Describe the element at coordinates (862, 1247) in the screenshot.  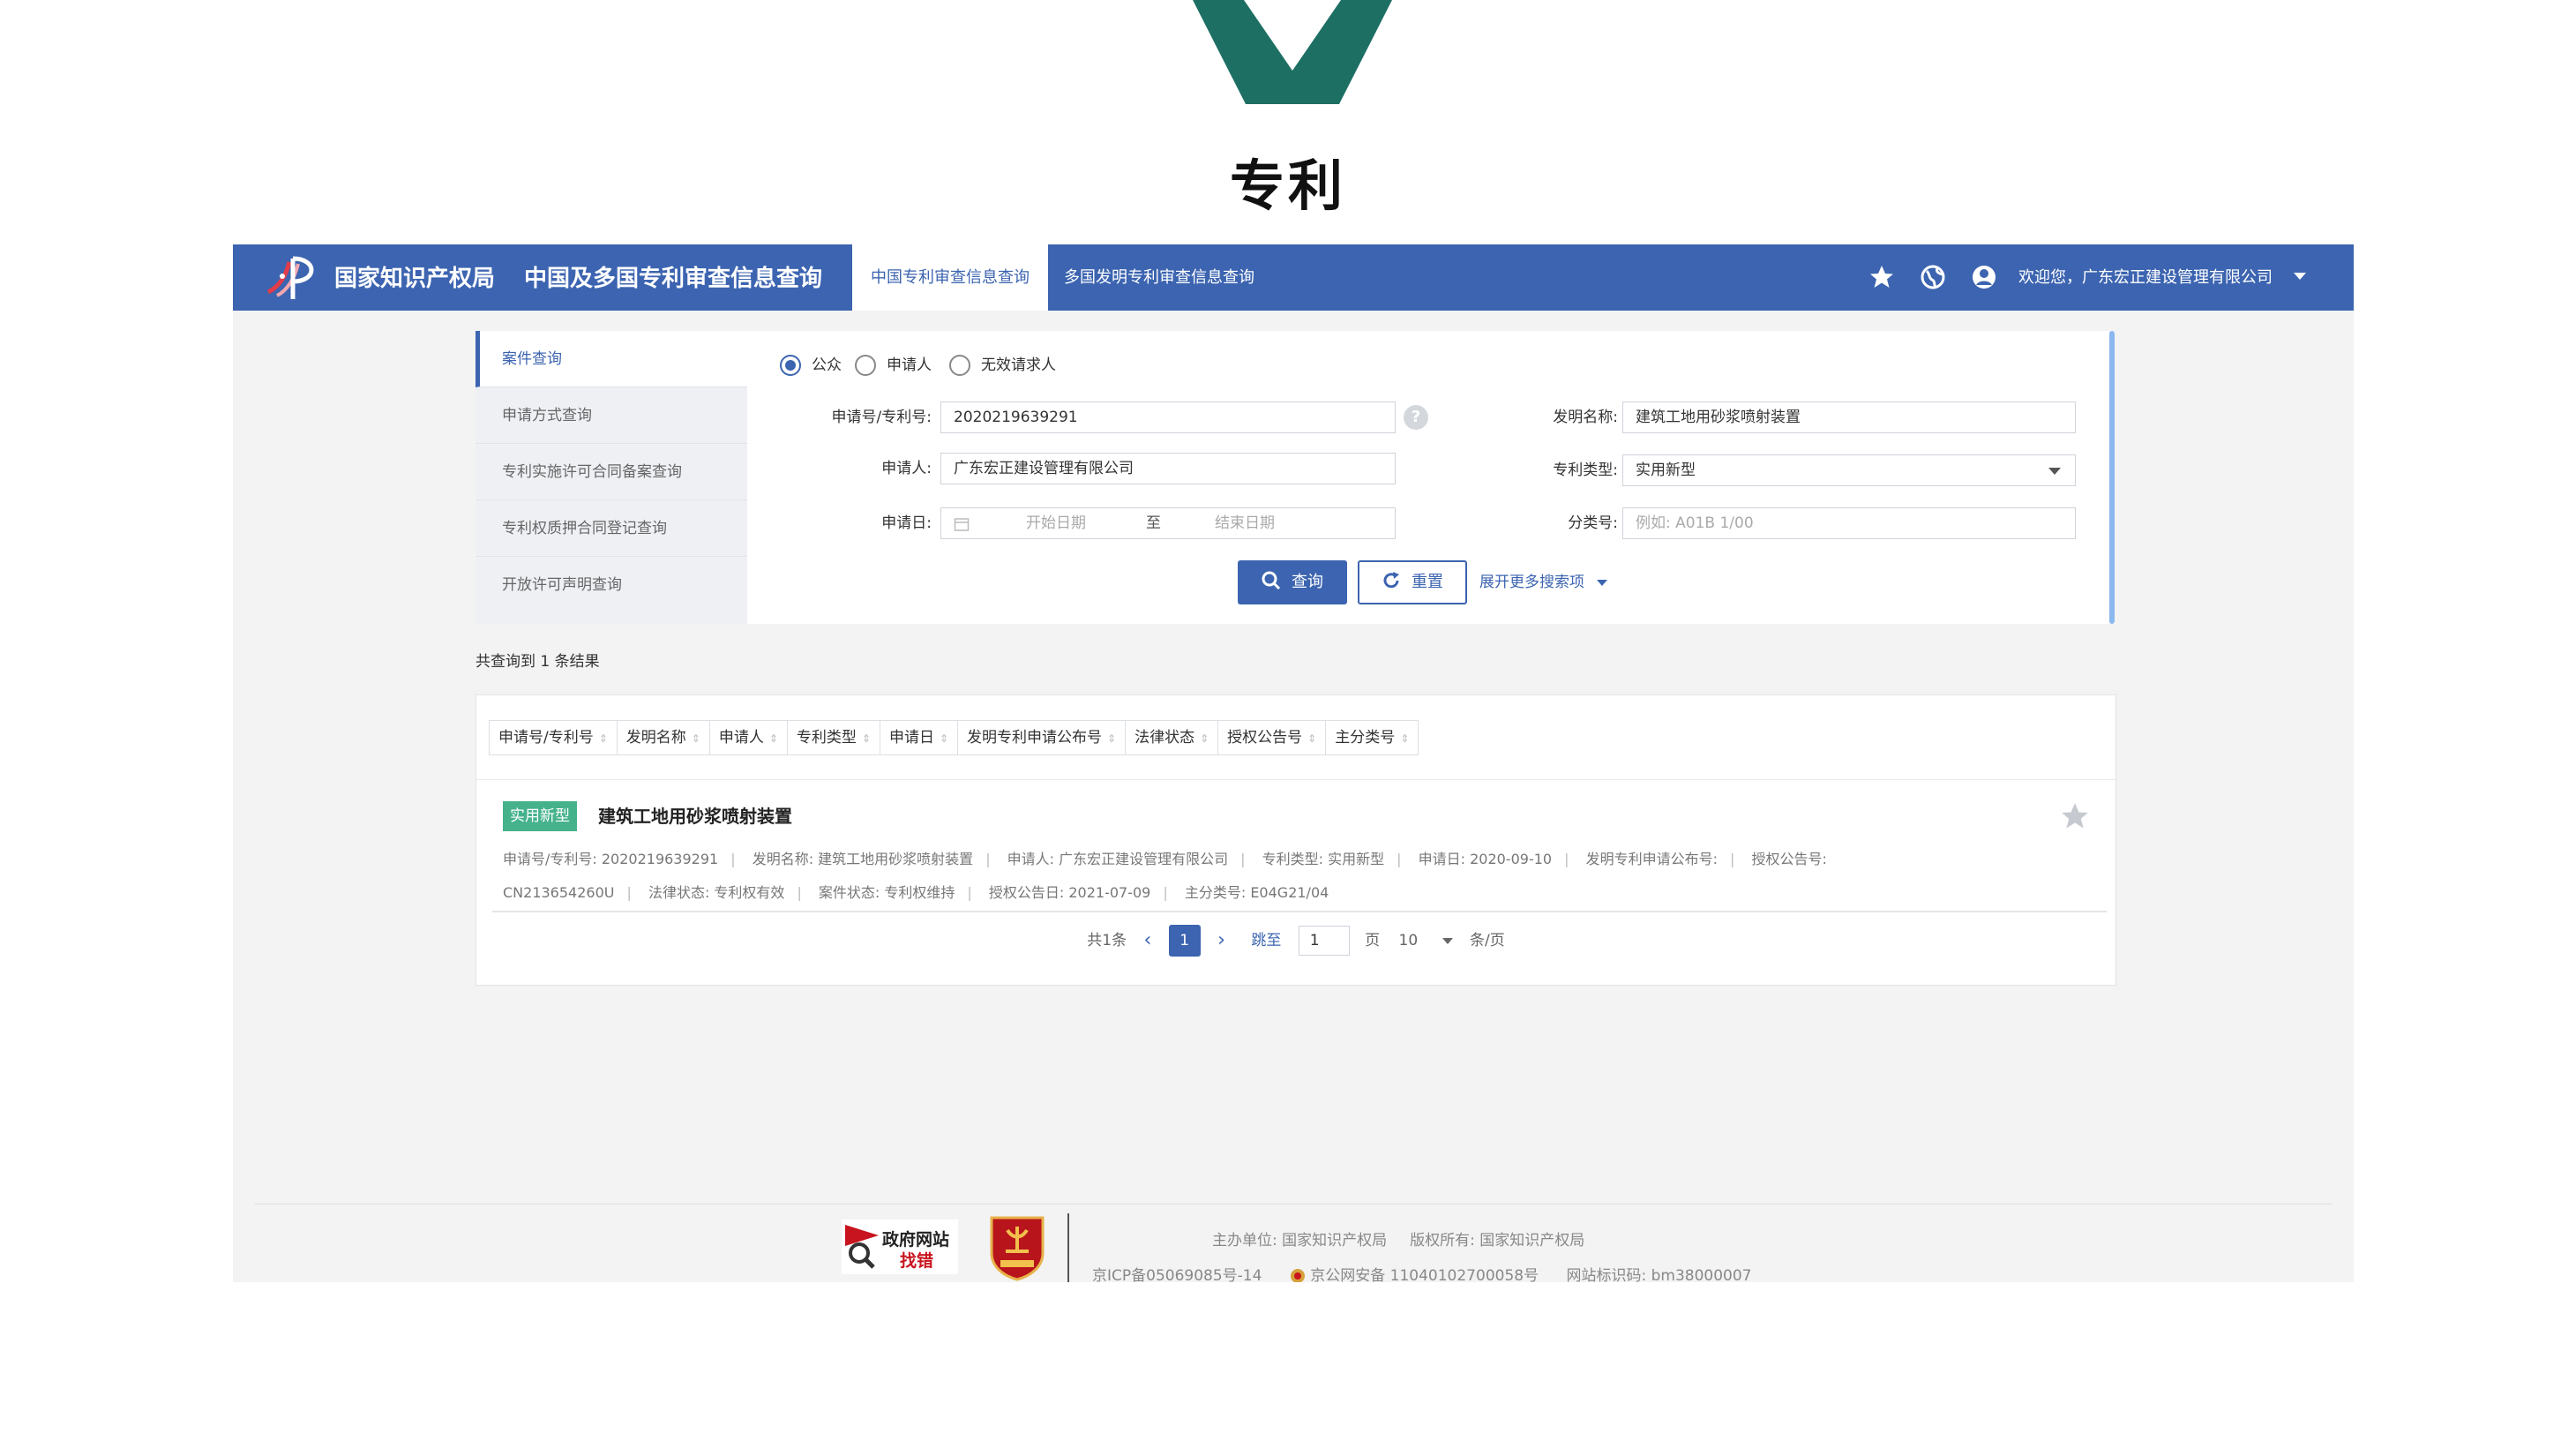
I see `gov-badge-icon` at that location.